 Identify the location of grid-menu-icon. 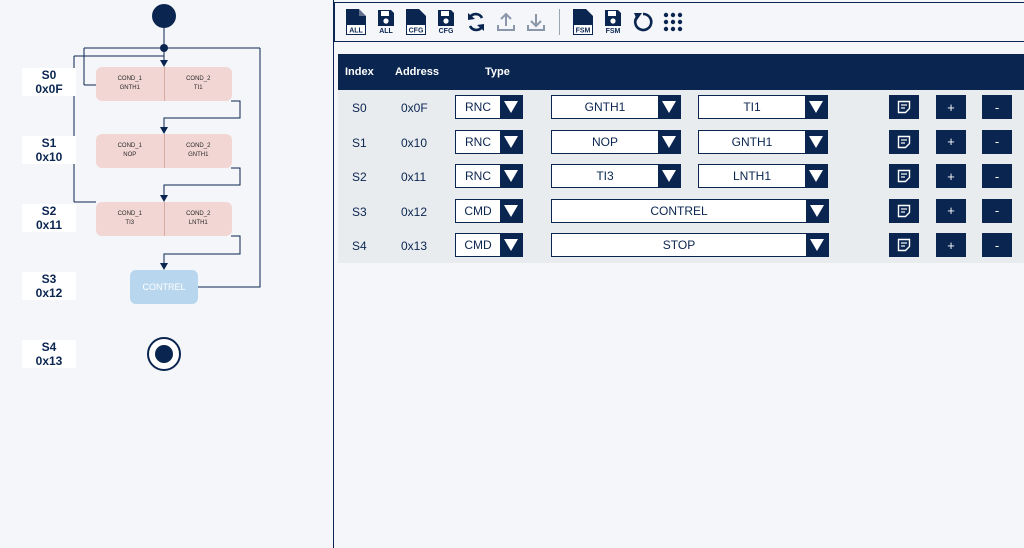
(673, 22).